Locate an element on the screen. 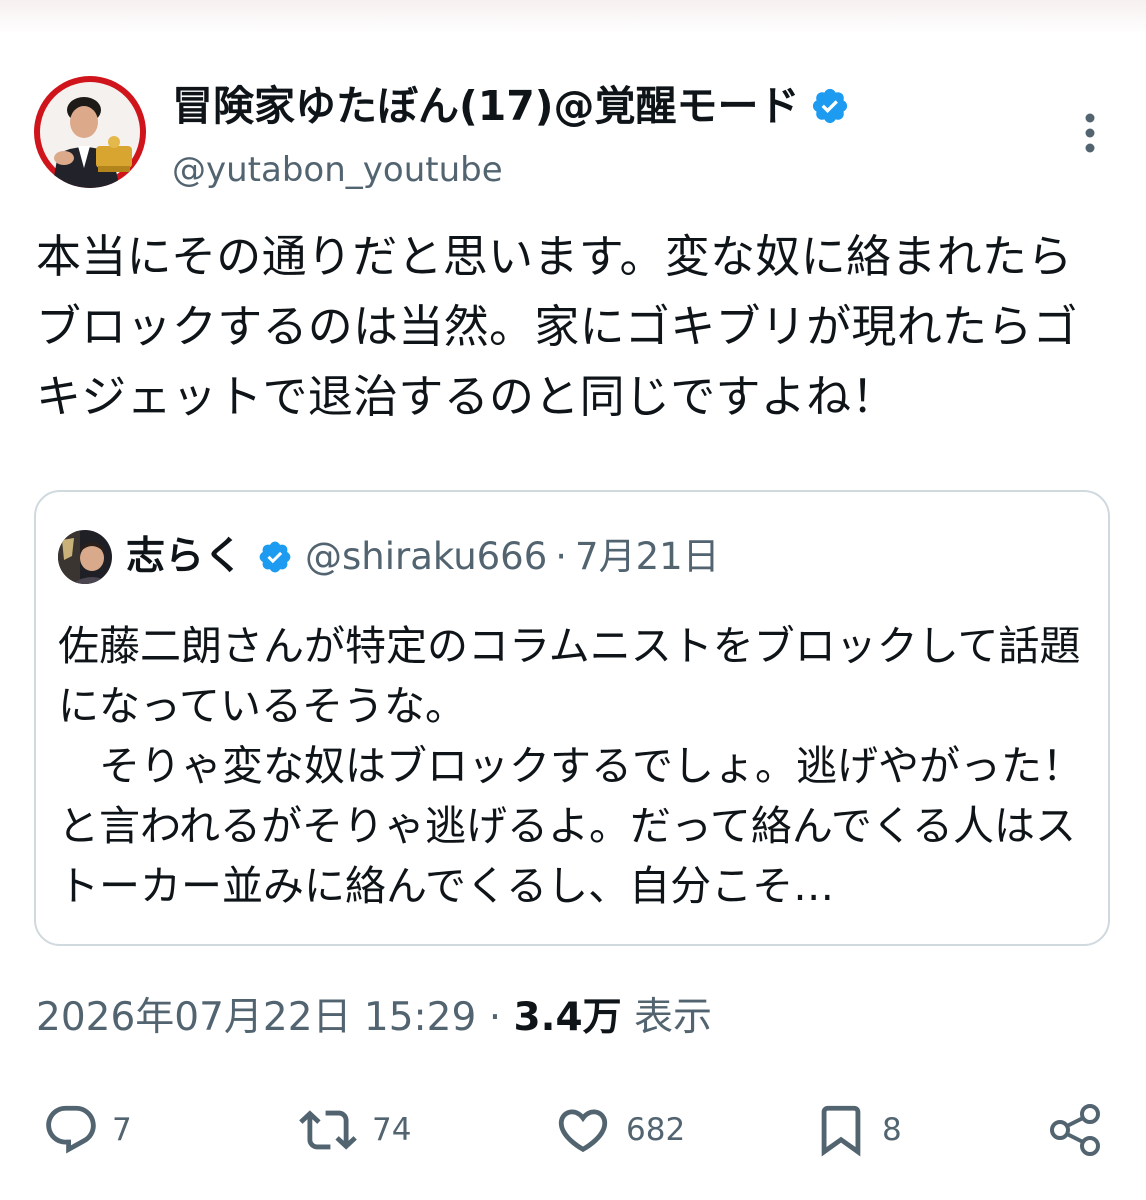 This screenshot has width=1146, height=1200. reply-icon is located at coordinates (71, 1129).